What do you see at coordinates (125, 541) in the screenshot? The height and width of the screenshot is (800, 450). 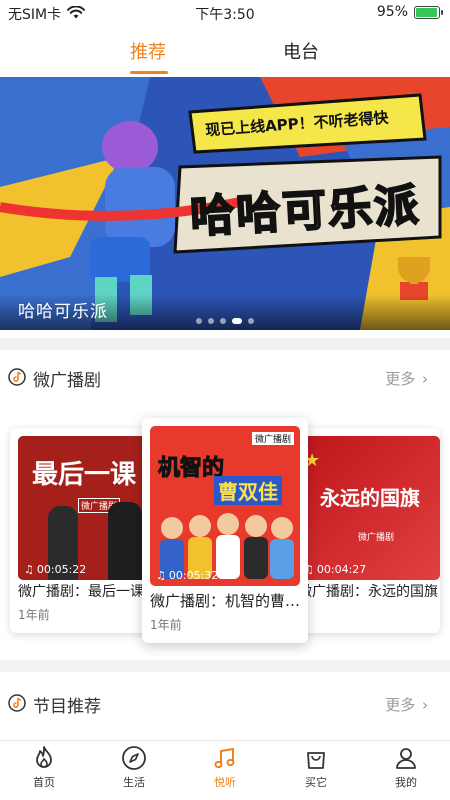 I see `cover-figure` at bounding box center [125, 541].